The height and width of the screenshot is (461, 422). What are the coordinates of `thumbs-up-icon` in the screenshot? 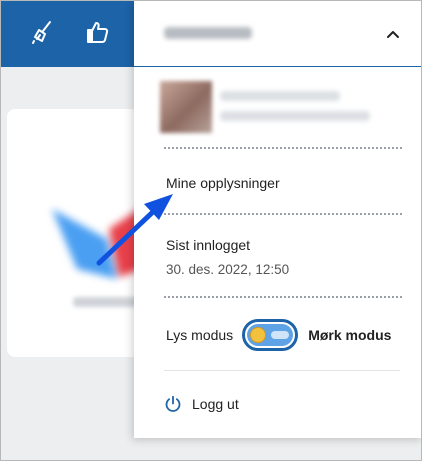 It's located at (97, 32).